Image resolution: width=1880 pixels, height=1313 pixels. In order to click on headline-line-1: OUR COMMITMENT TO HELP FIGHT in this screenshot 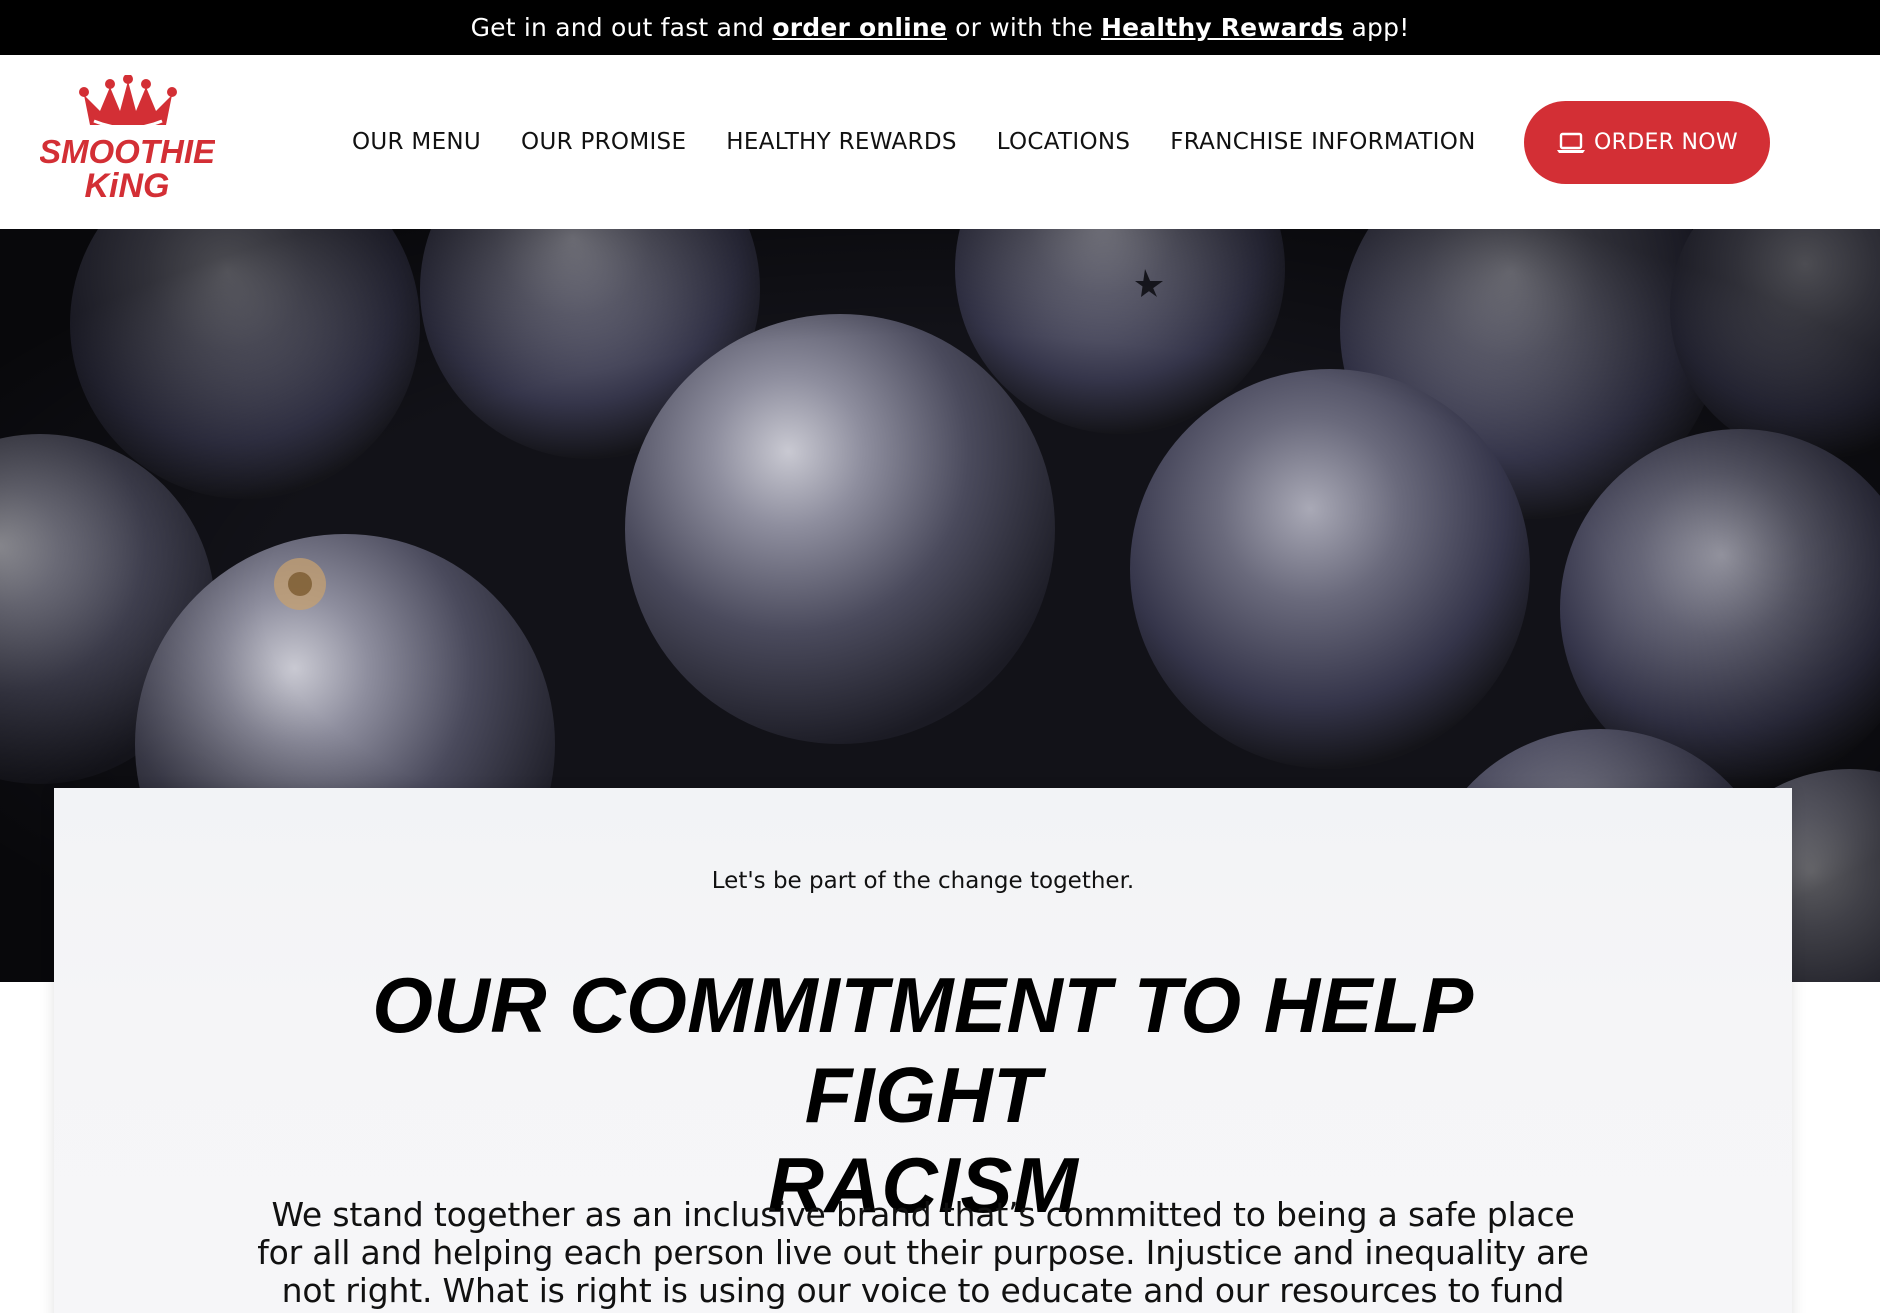, I will do `click(923, 1050)`.